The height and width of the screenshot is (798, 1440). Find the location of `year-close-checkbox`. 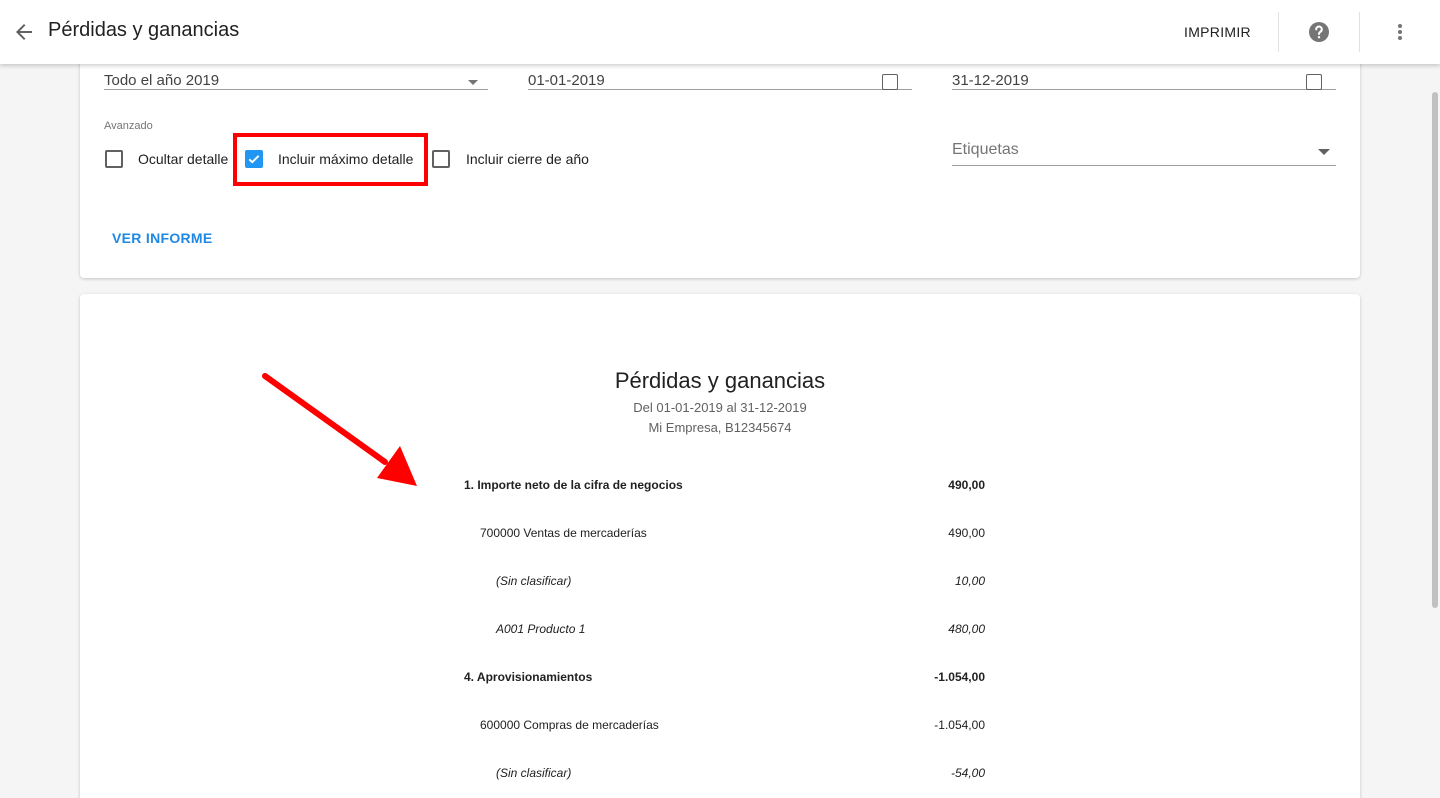

year-close-checkbox is located at coordinates (441, 159).